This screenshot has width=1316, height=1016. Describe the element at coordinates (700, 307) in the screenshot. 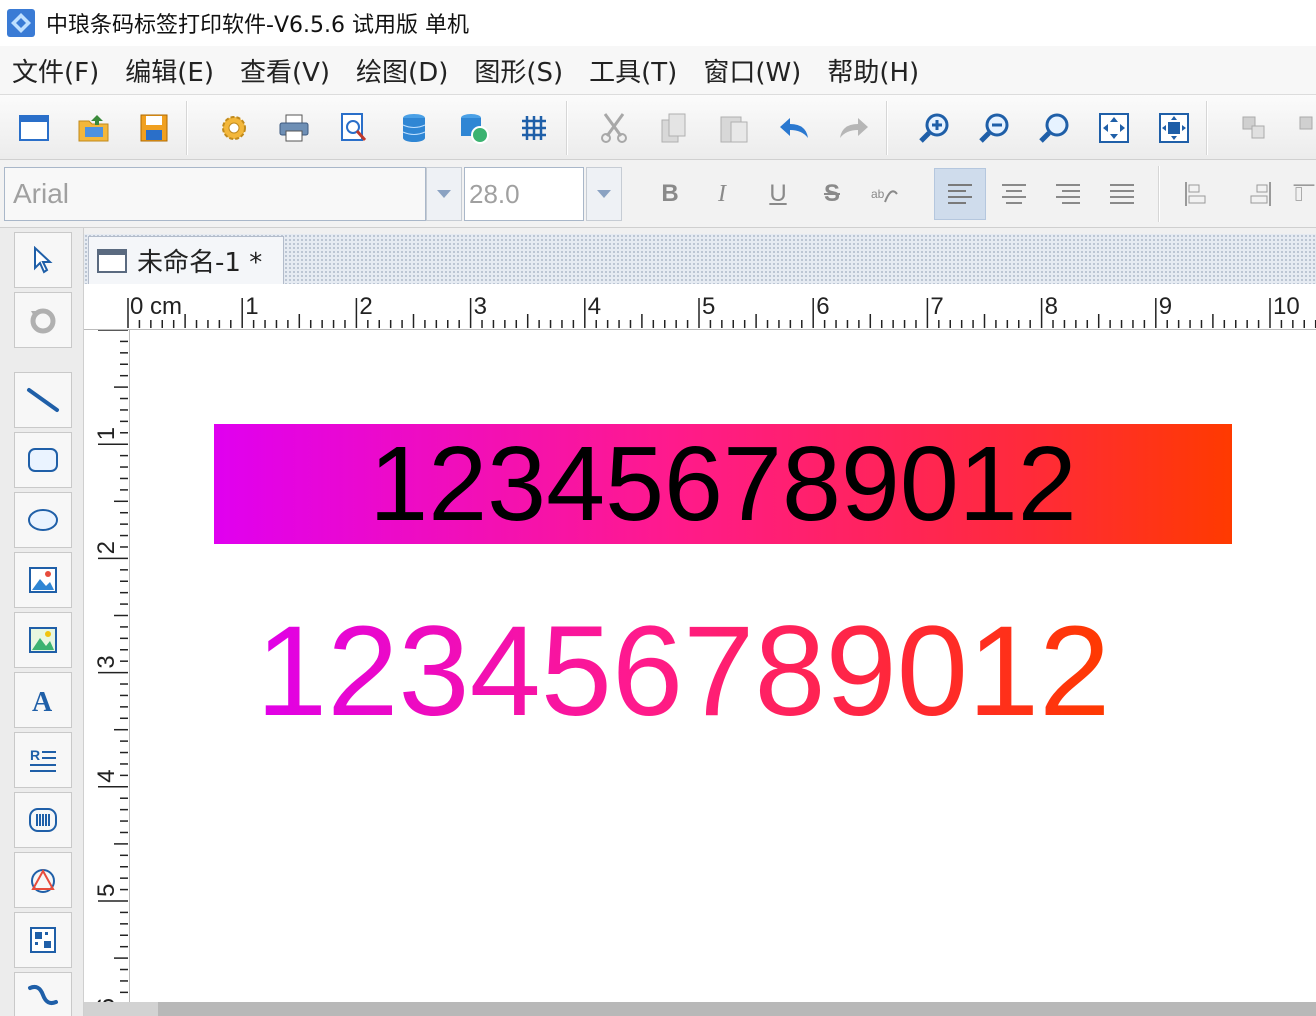

I see `horizontal-ruler: 0 cm 1 2 3 4 5 6 7 8 9 10` at that location.